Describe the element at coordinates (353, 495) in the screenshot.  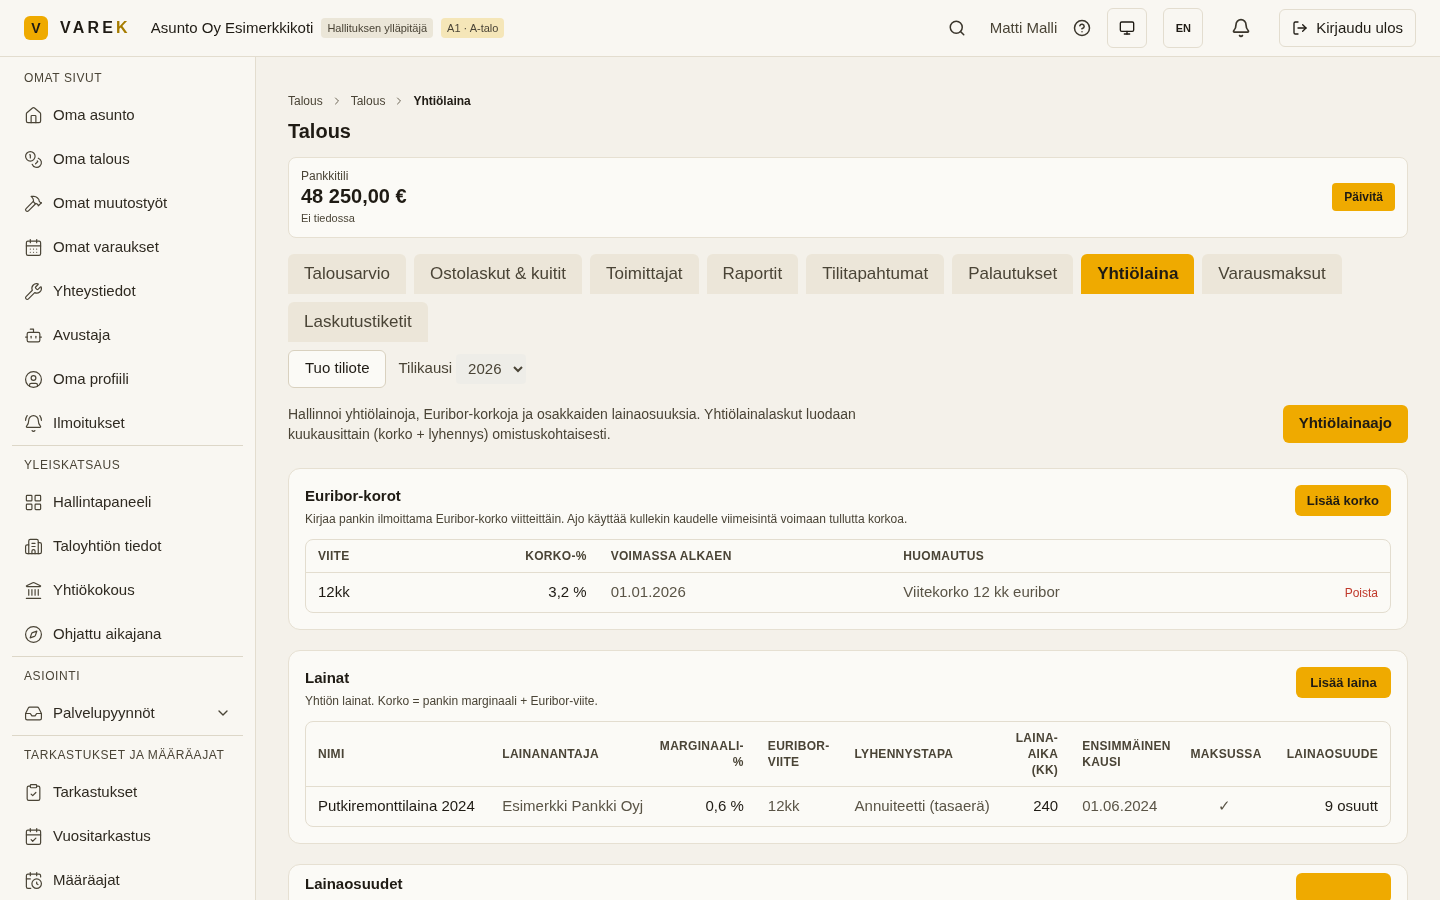
I see `section-title: Euribor-korot` at that location.